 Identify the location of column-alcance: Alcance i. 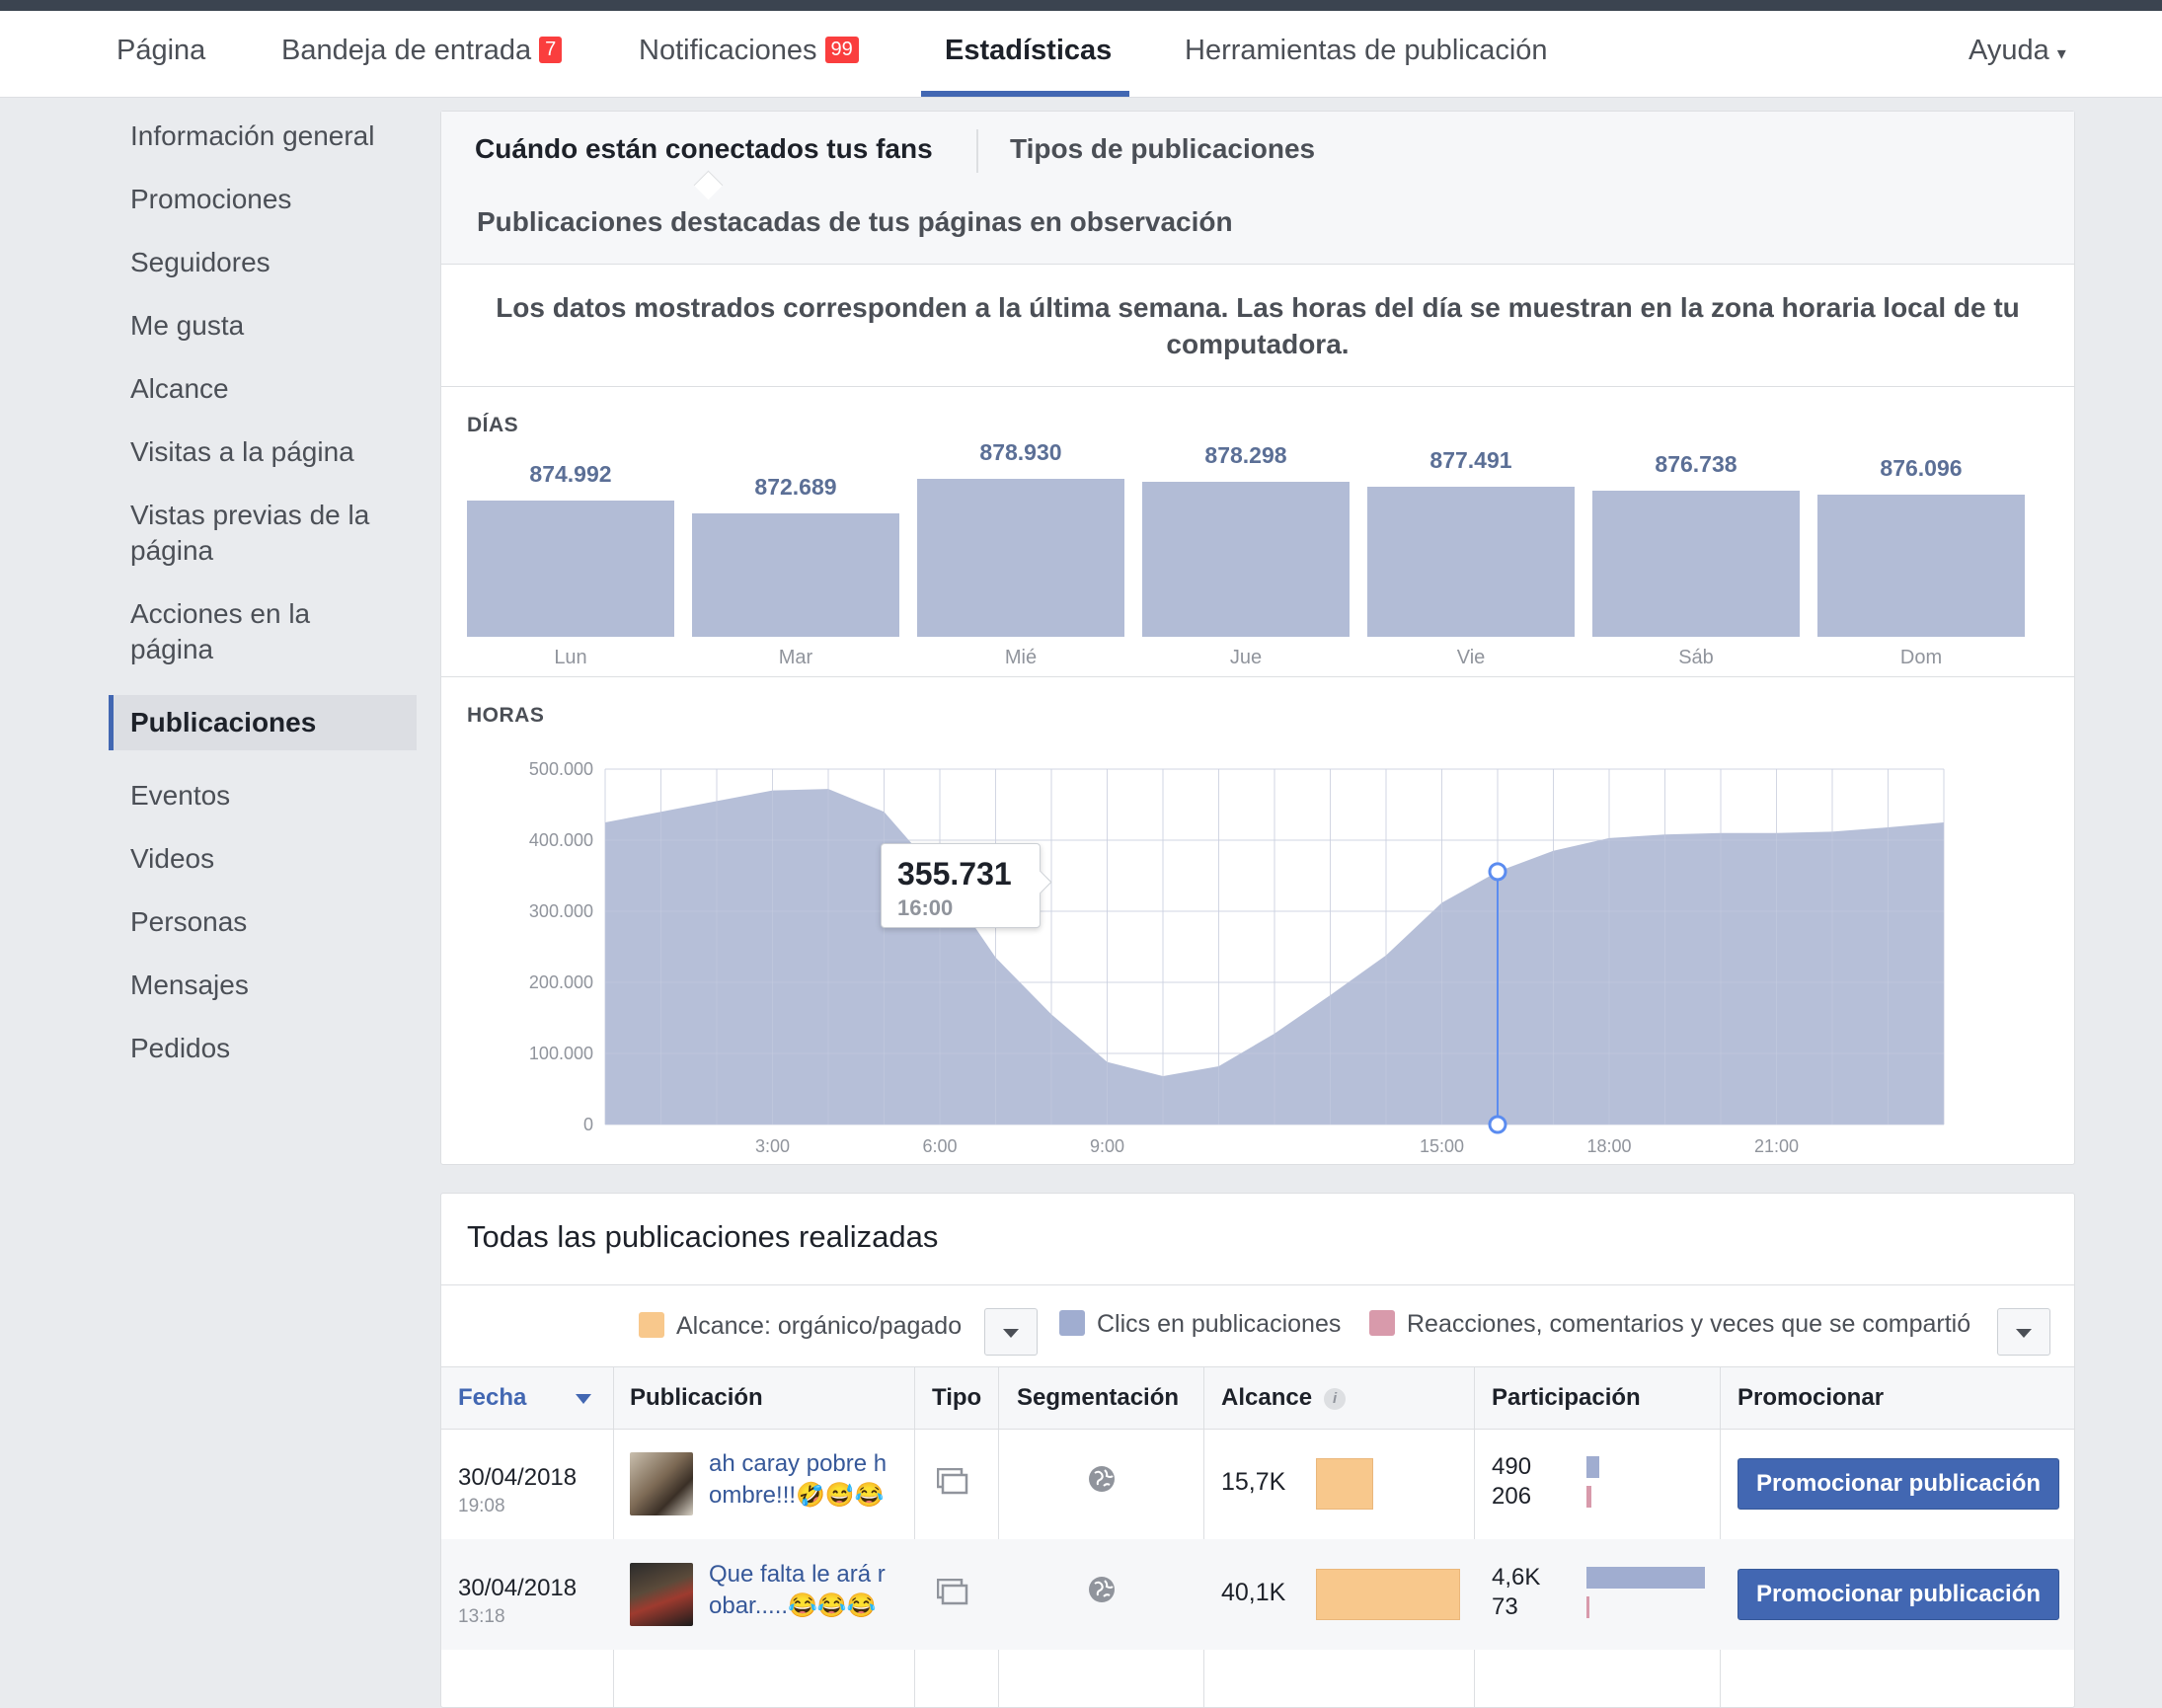
(1284, 1398).